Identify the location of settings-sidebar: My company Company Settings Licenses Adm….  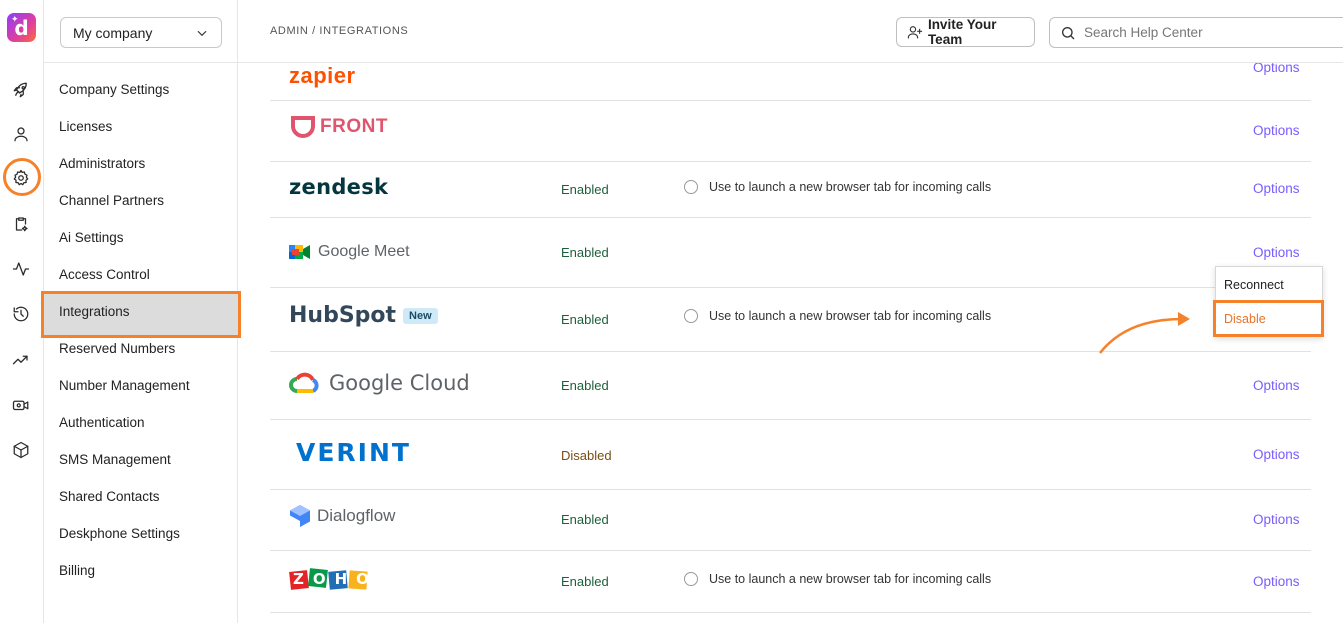
(141, 311).